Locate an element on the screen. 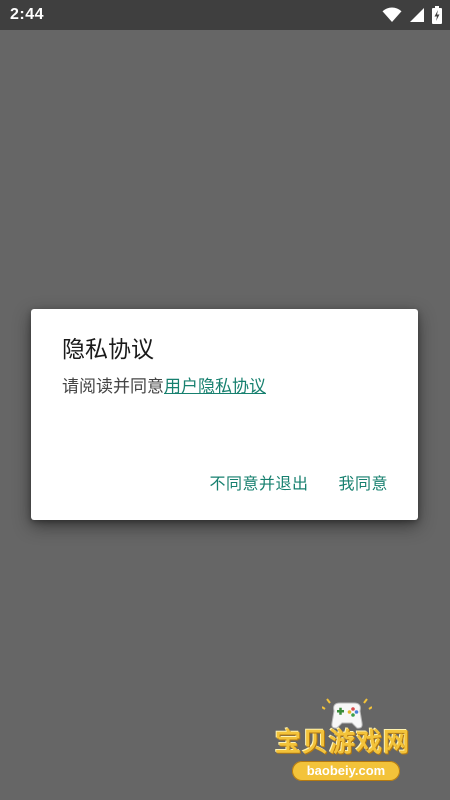 This screenshot has height=800, width=450. wifi-icon is located at coordinates (392, 15).